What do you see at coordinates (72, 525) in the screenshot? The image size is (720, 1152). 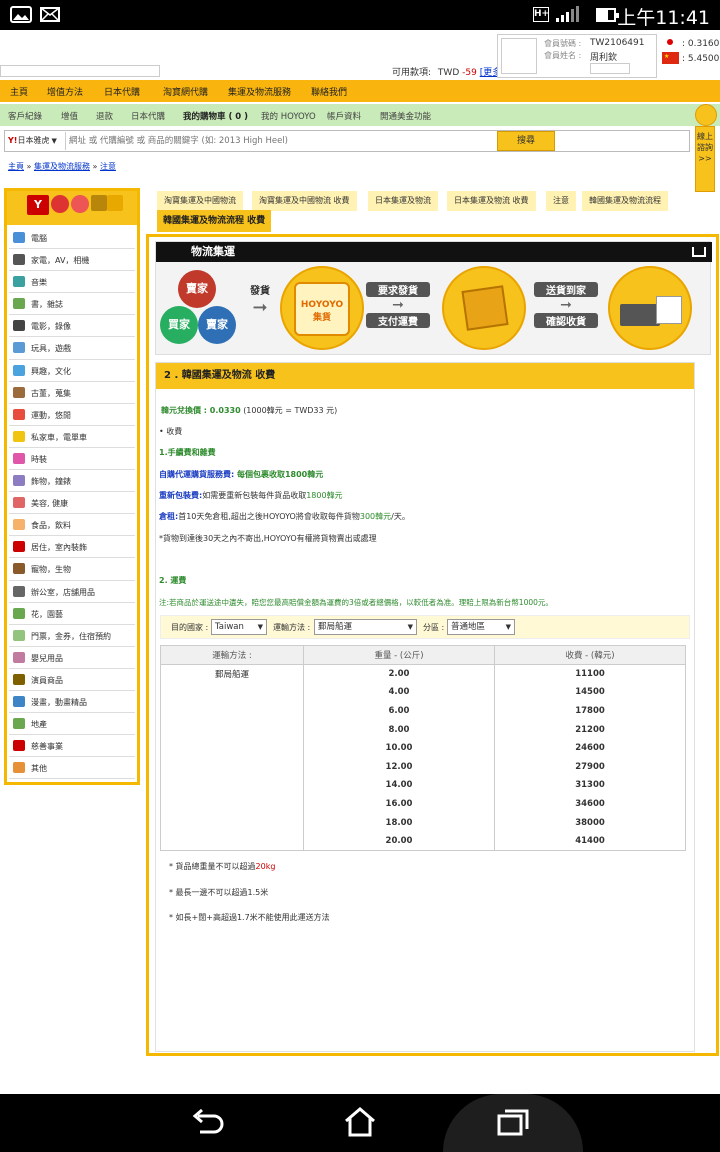 I see `sidebar-category: 食品，飲料` at bounding box center [72, 525].